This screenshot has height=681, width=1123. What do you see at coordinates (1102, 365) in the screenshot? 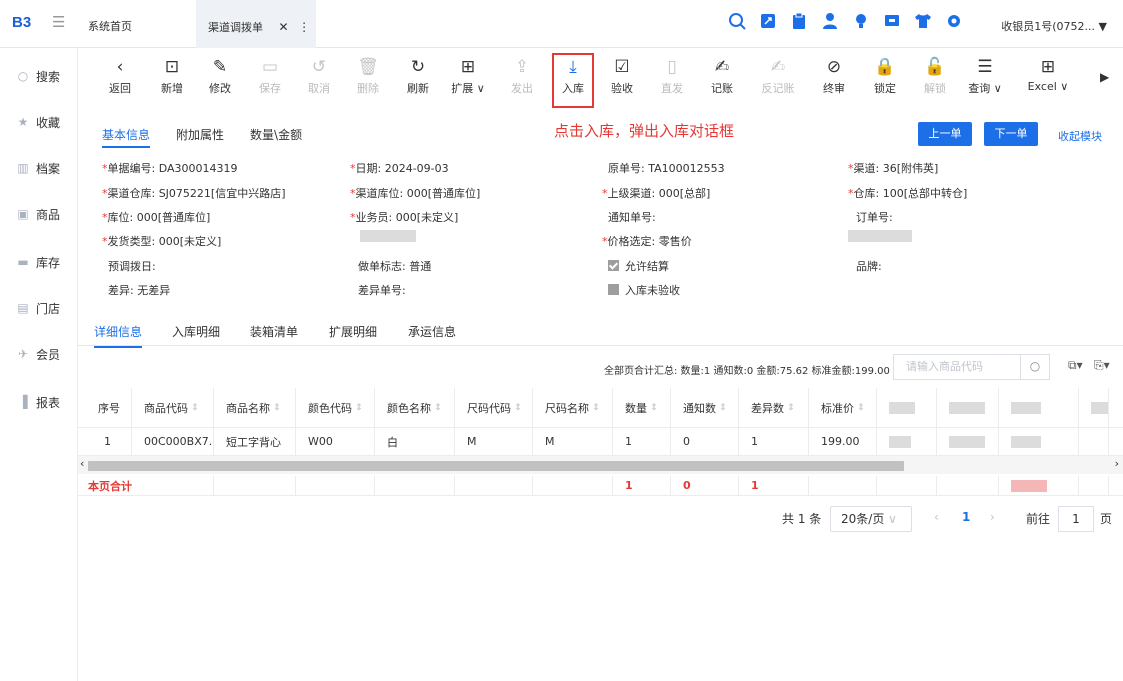
I see `copy-icon: ⎘▾` at bounding box center [1102, 365].